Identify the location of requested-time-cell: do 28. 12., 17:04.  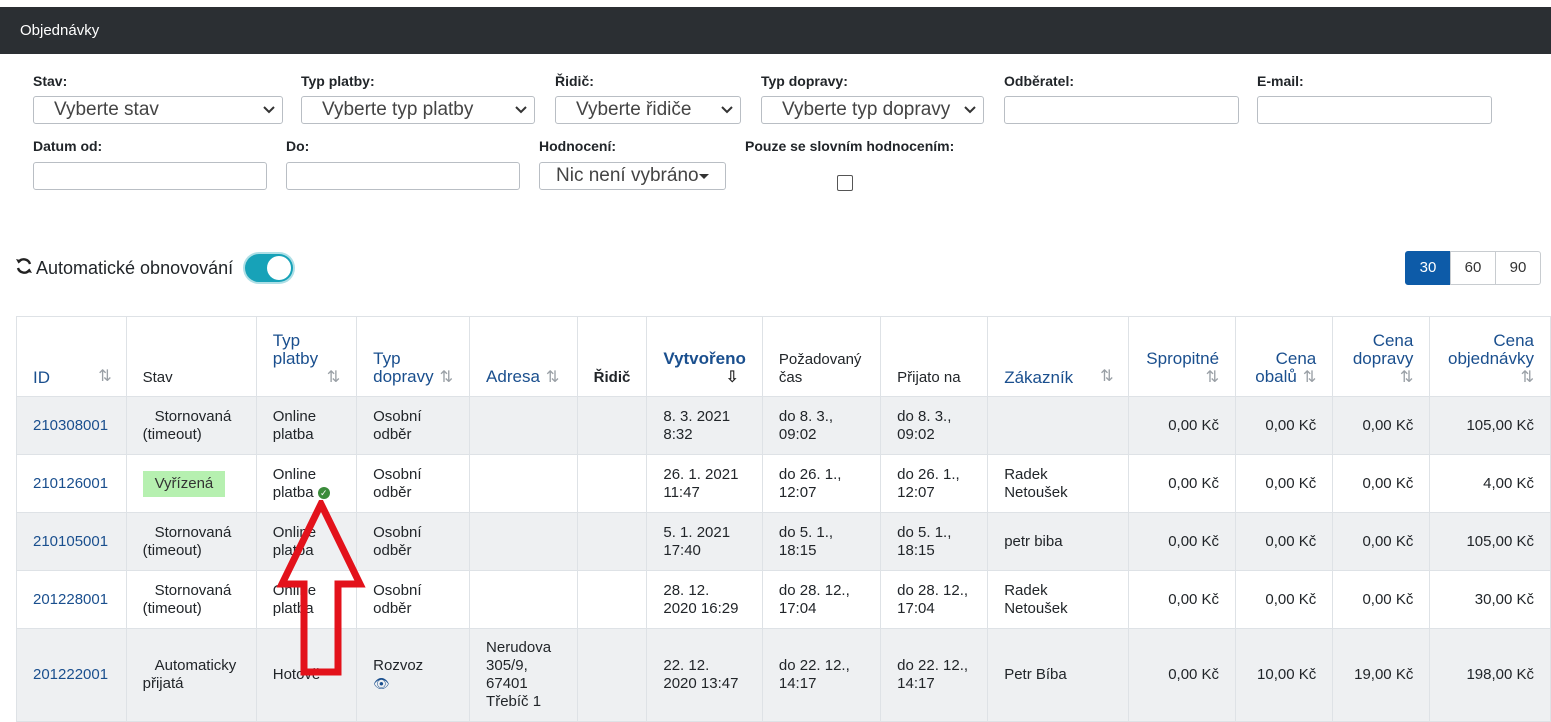
(821, 599).